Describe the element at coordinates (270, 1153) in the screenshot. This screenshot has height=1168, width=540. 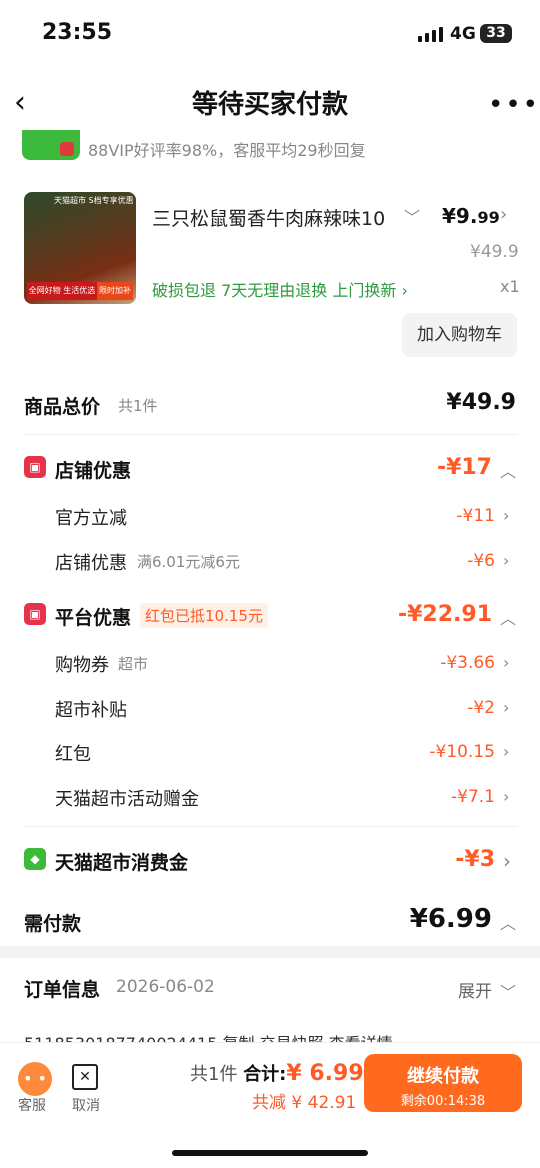
I see `home-indicator` at that location.